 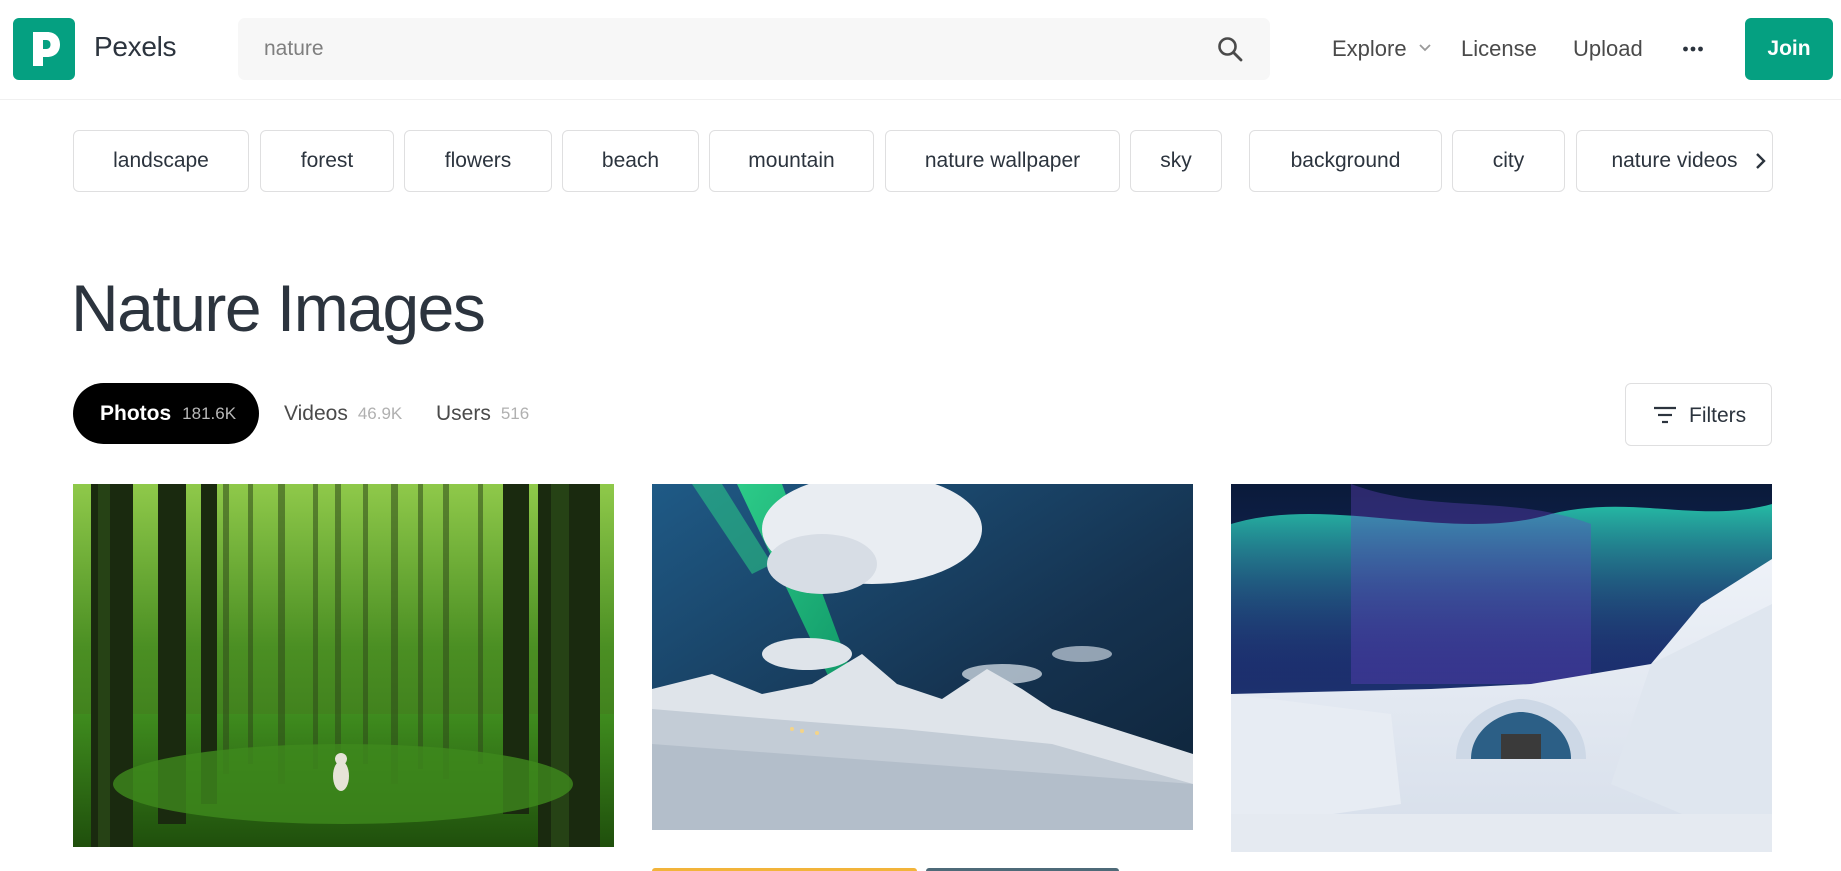 I want to click on top-navbar: Pexels Explore License Upload Join, so click(x=920, y=50).